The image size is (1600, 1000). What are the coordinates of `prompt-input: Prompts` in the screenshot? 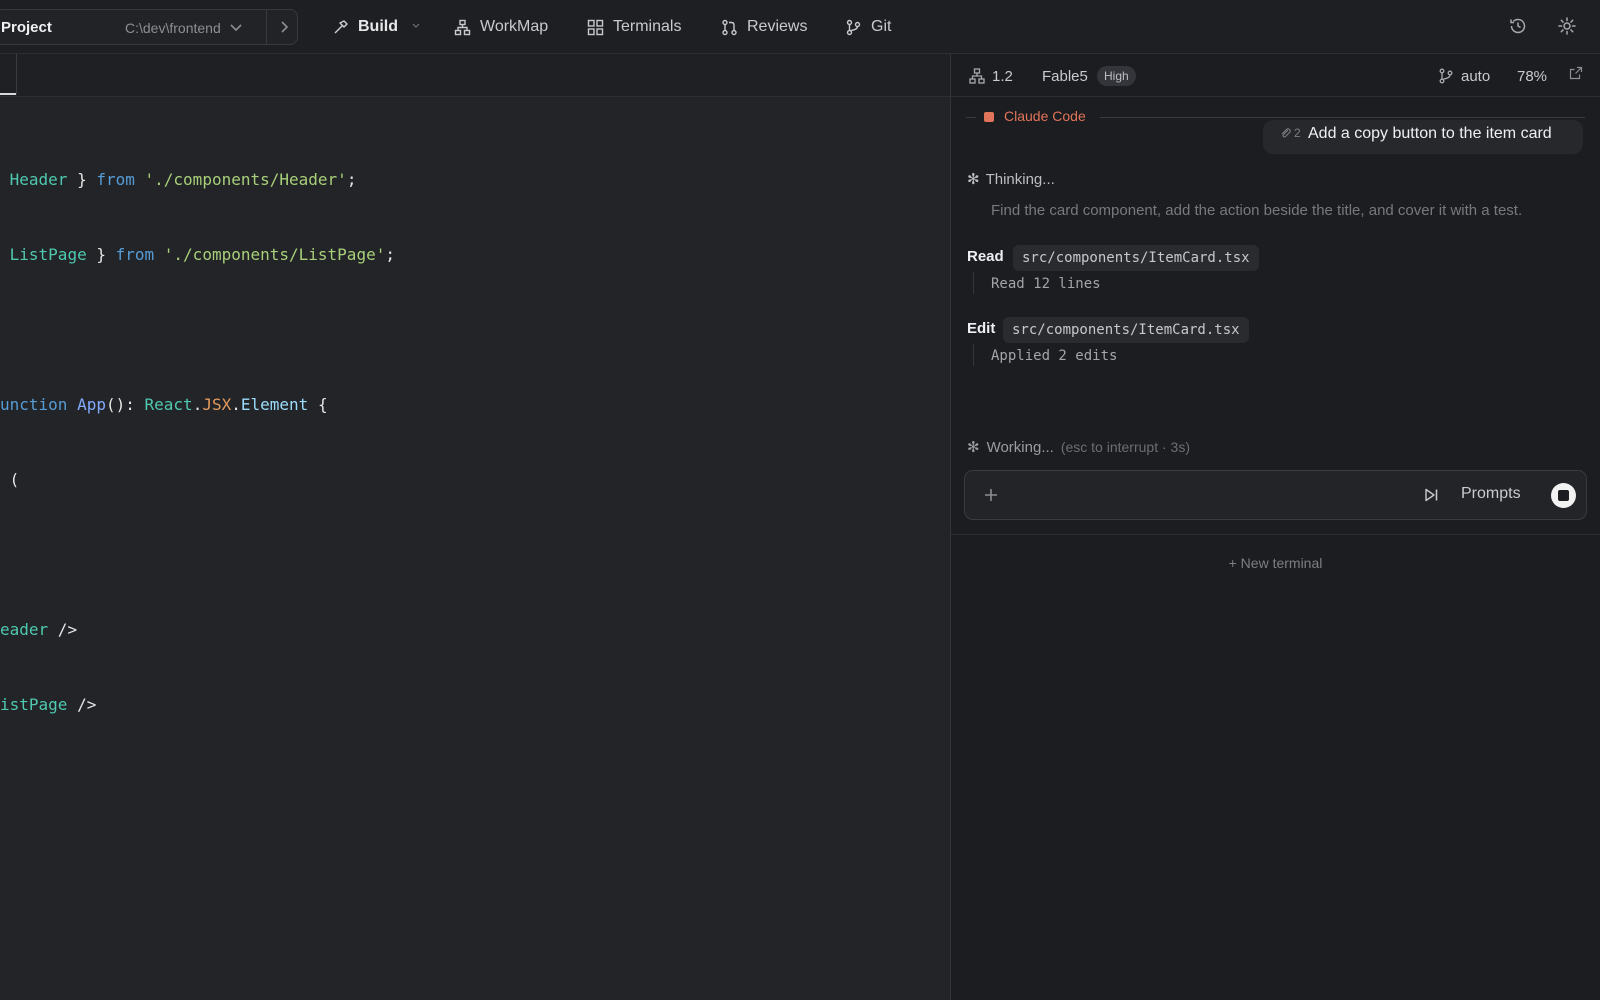 It's located at (1275, 495).